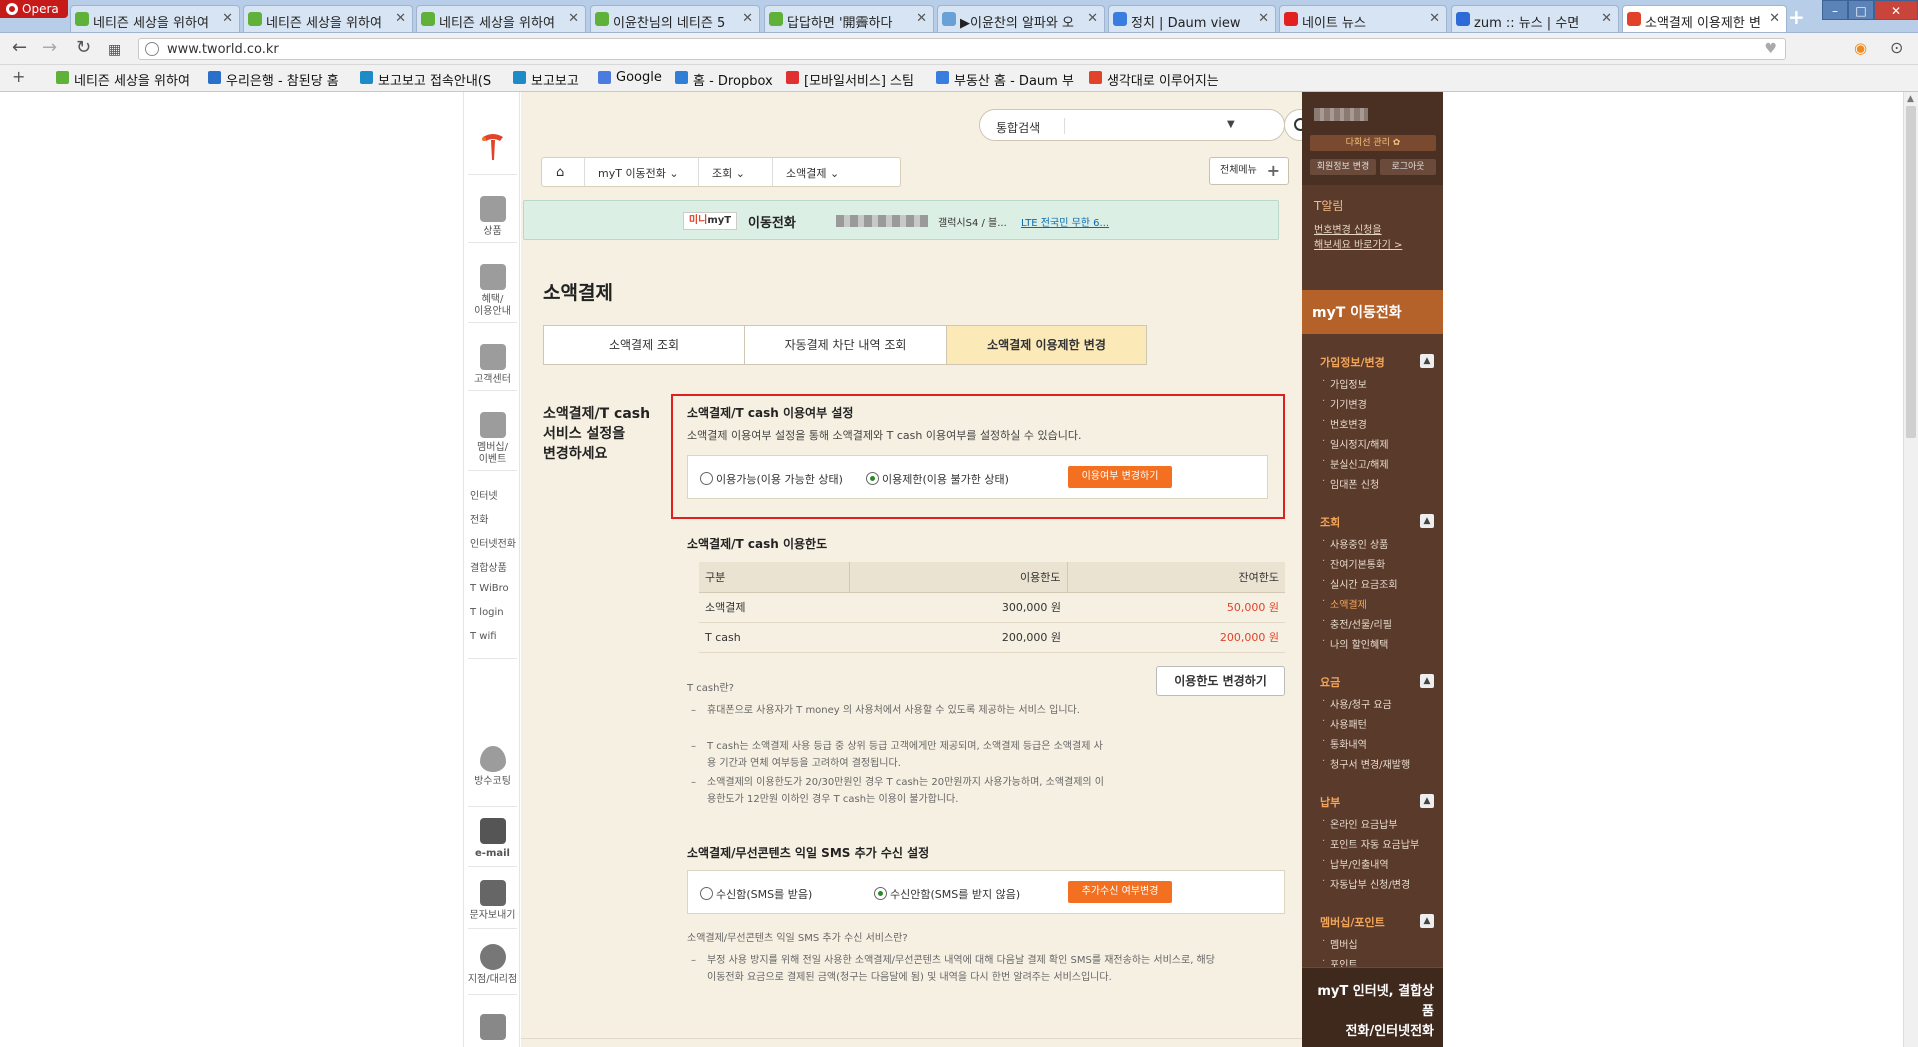 The width and height of the screenshot is (1918, 1047). Describe the element at coordinates (1860, 48) in the screenshot. I see `rss-icon: ◉` at that location.